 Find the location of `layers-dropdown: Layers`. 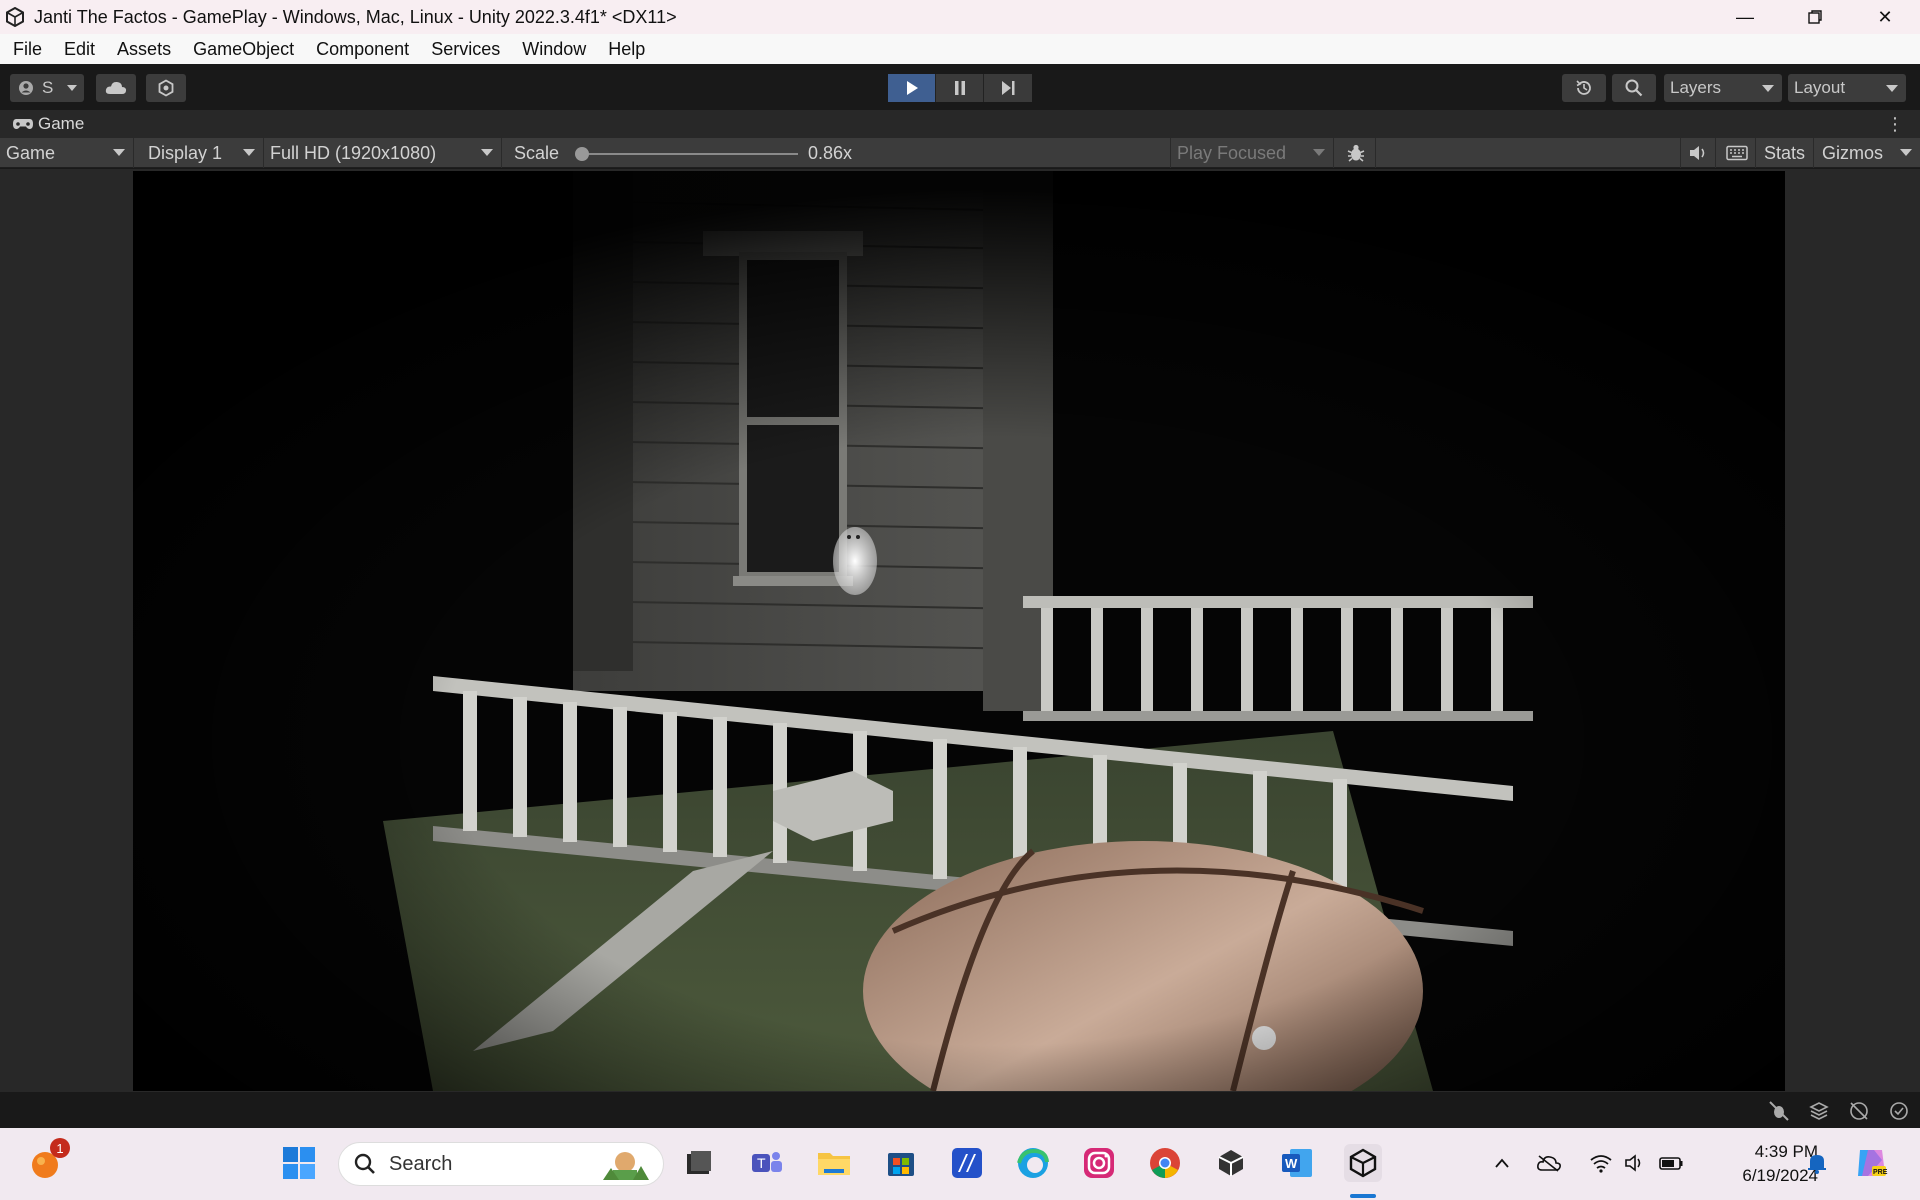

layers-dropdown: Layers is located at coordinates (1723, 88).